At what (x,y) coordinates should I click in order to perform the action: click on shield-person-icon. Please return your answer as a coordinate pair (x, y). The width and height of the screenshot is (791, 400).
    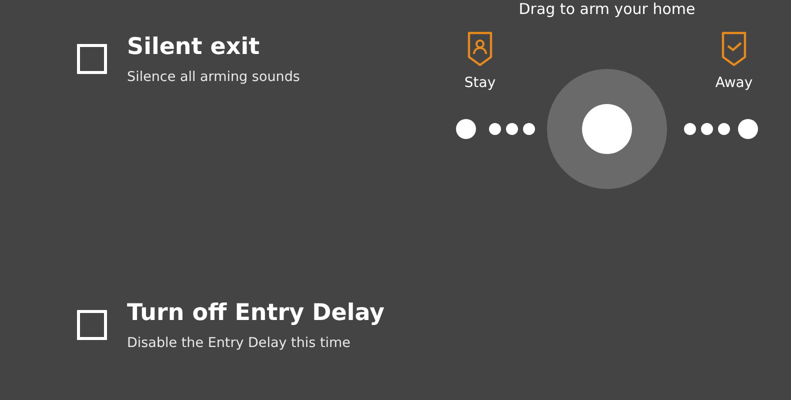
    Looking at the image, I should click on (480, 48).